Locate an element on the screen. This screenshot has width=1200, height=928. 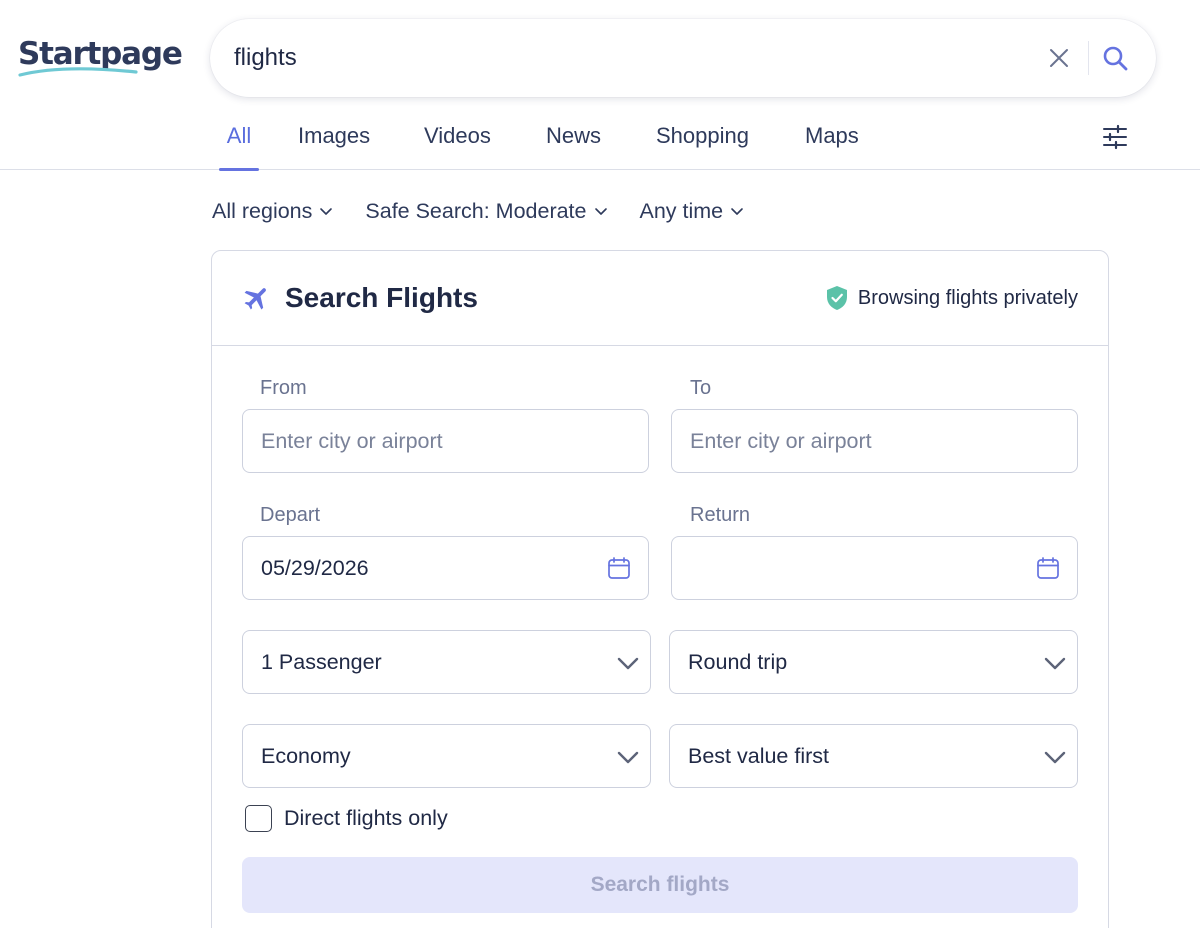
safe-search-filter: Safe Search: Moderate is located at coordinates (486, 211).